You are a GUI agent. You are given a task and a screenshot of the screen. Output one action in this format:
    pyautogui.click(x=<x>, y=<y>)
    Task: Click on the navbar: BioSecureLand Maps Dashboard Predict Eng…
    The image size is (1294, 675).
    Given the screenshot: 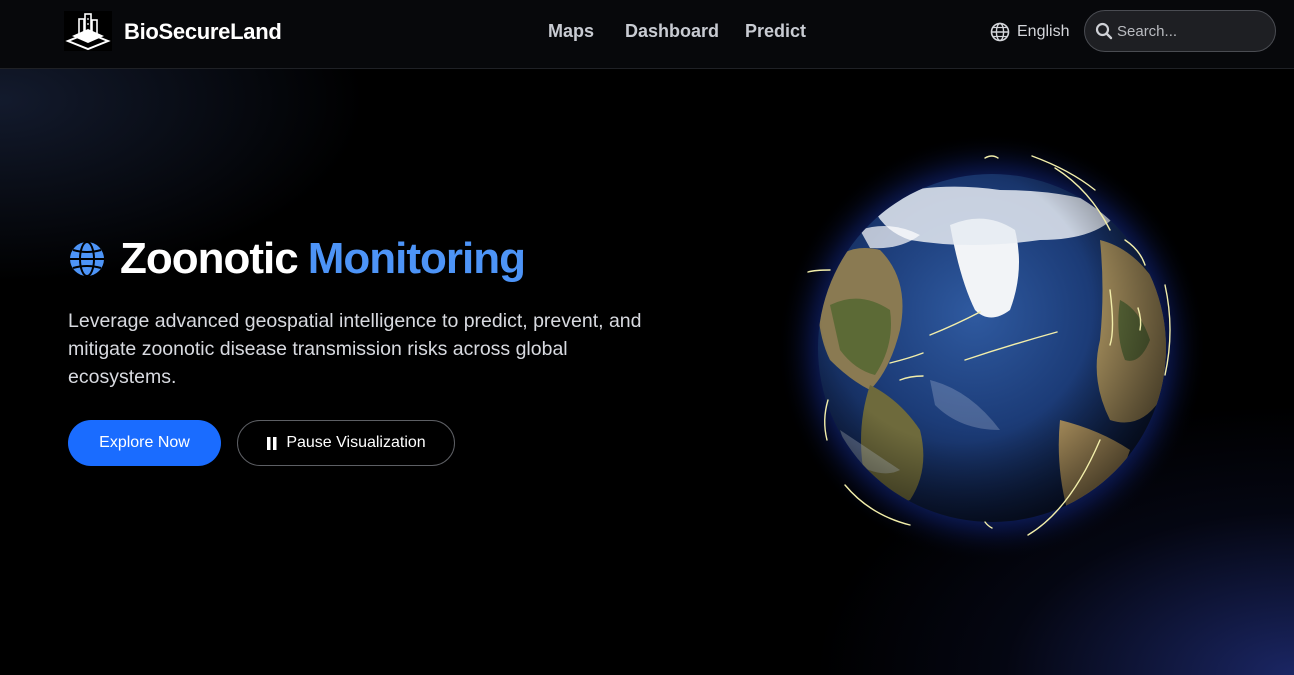 What is the action you would take?
    pyautogui.click(x=647, y=34)
    